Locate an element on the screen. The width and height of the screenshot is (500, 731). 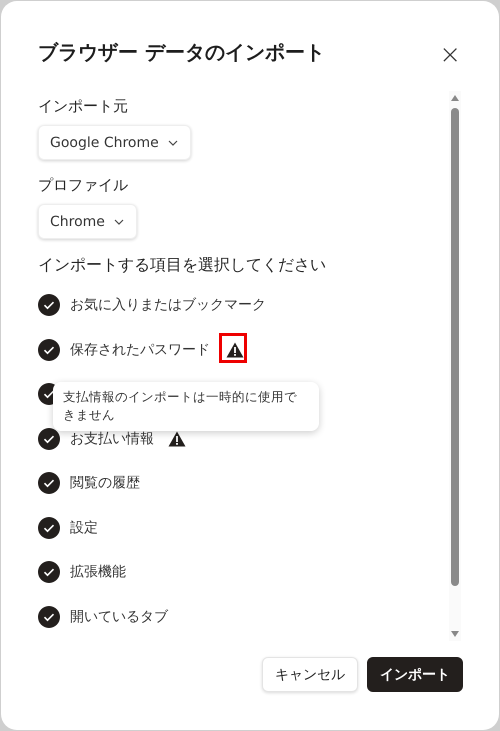
tooltip: 支払情報のインポートは一時的に使用できません is located at coordinates (186, 406).